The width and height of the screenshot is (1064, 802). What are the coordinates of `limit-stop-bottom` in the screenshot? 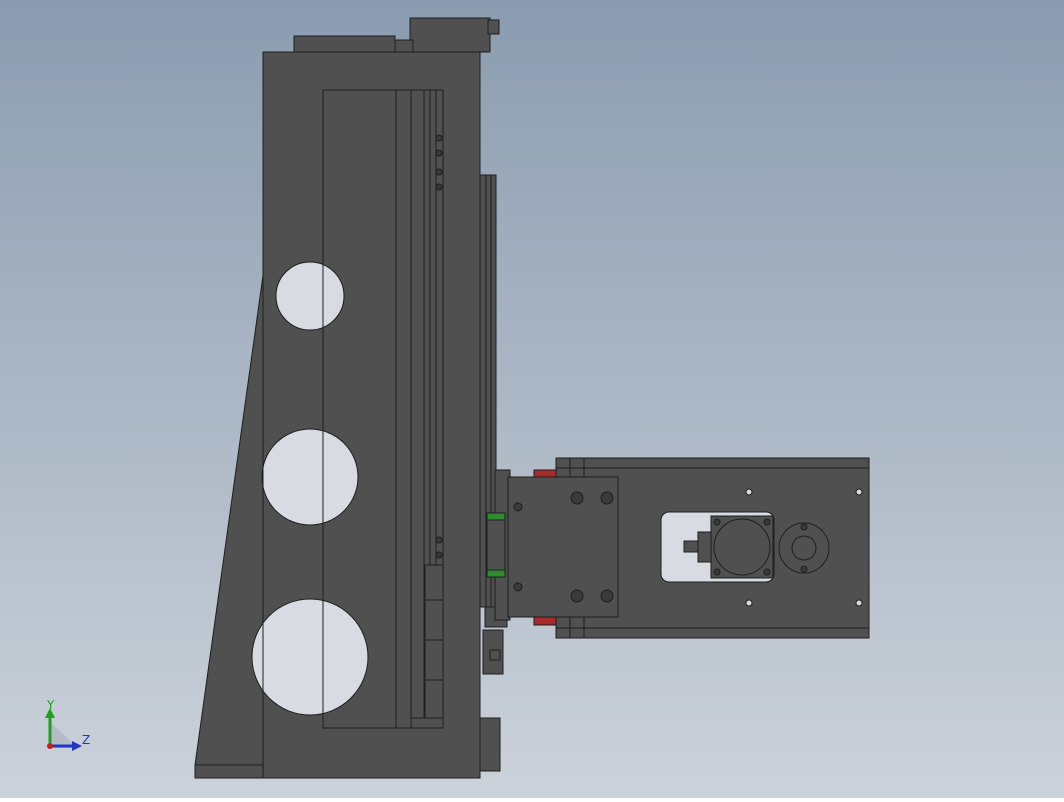 It's located at (545, 621).